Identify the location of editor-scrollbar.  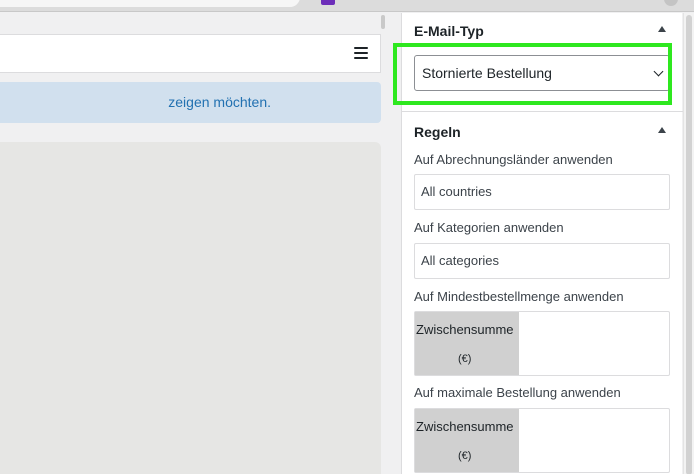
(383, 22).